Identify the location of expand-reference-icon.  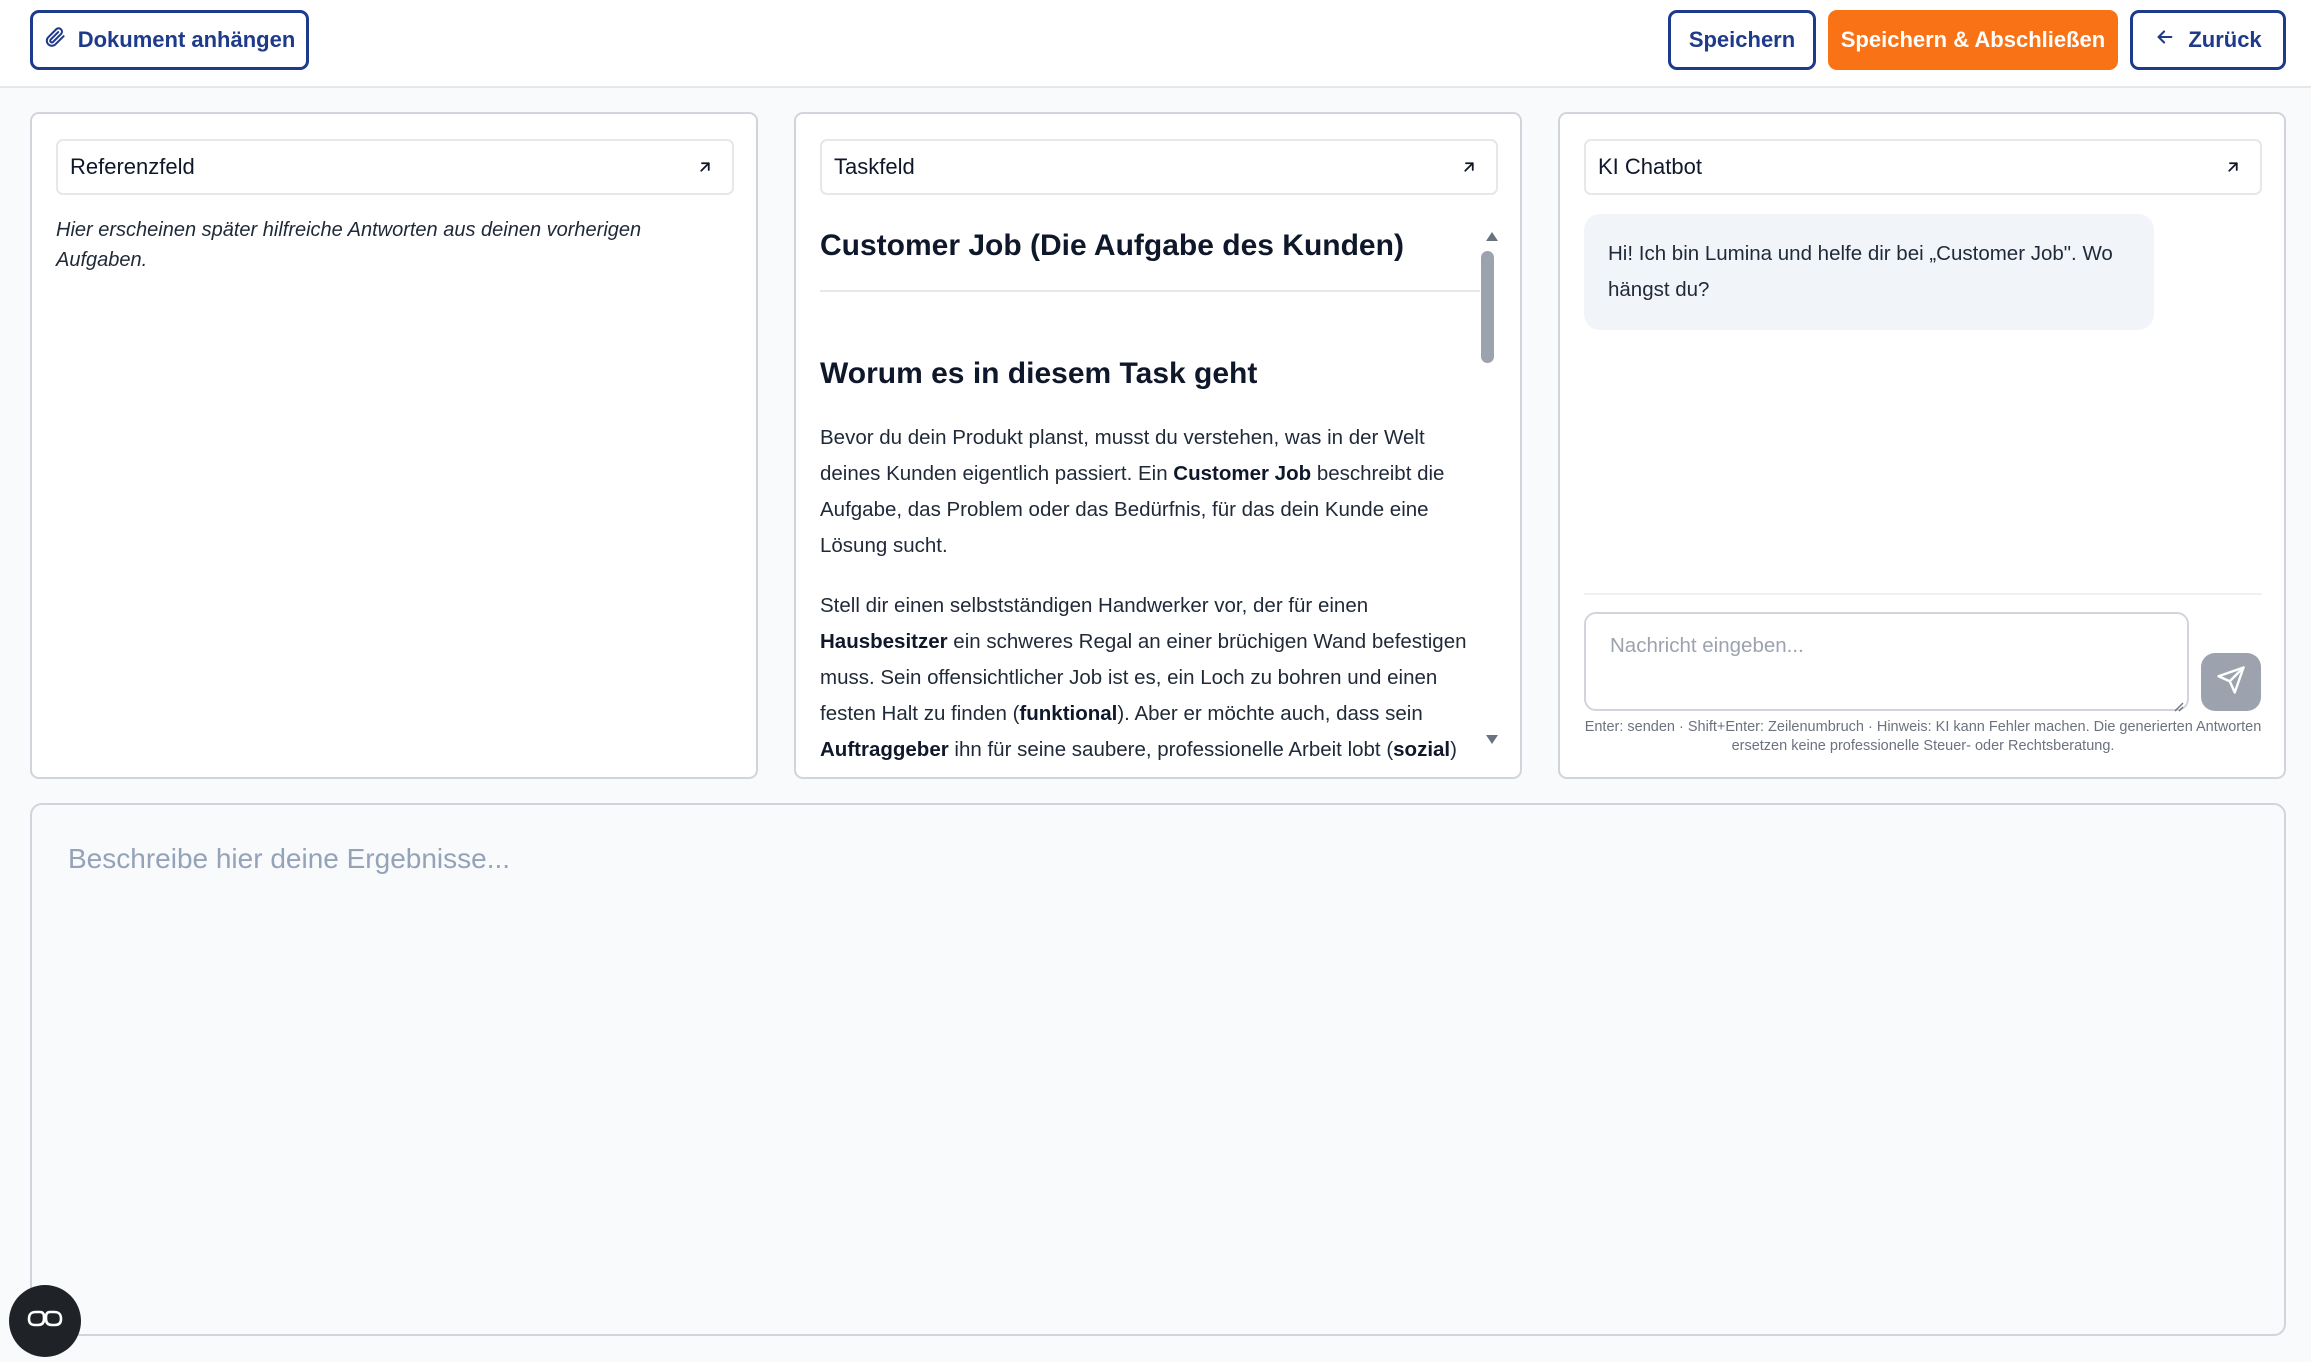
(705, 167).